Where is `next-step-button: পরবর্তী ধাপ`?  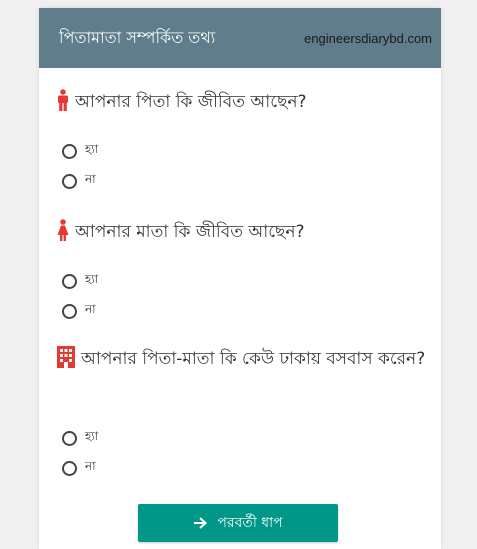
next-step-button: পরবর্তী ধাপ is located at coordinates (238, 523).